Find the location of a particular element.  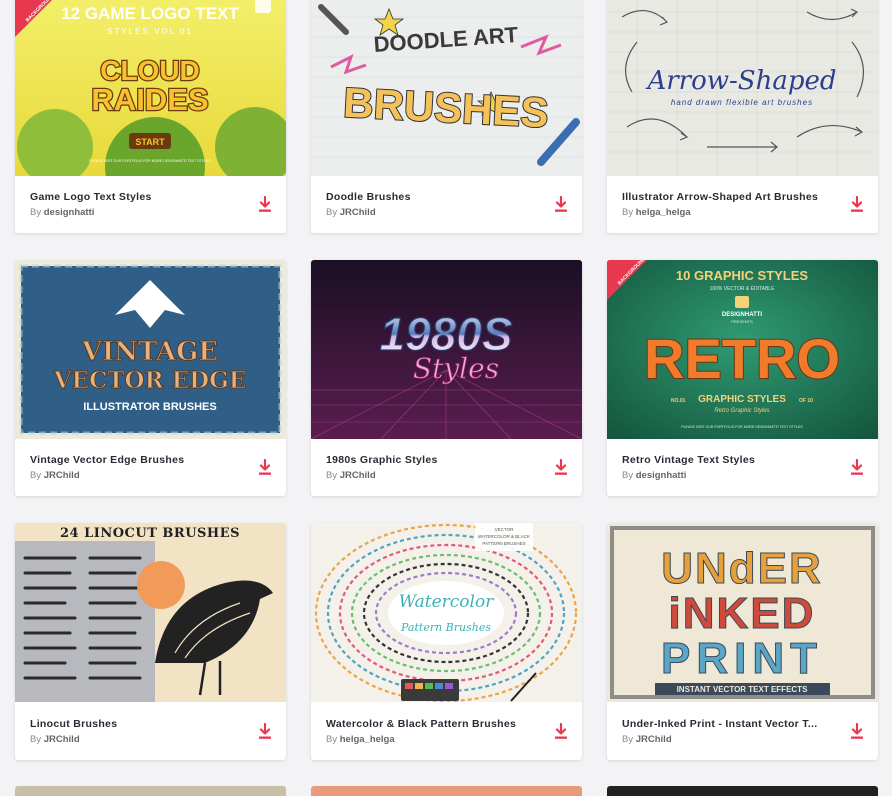

product-thumbnail: 1980S Styles is located at coordinates (446, 349).